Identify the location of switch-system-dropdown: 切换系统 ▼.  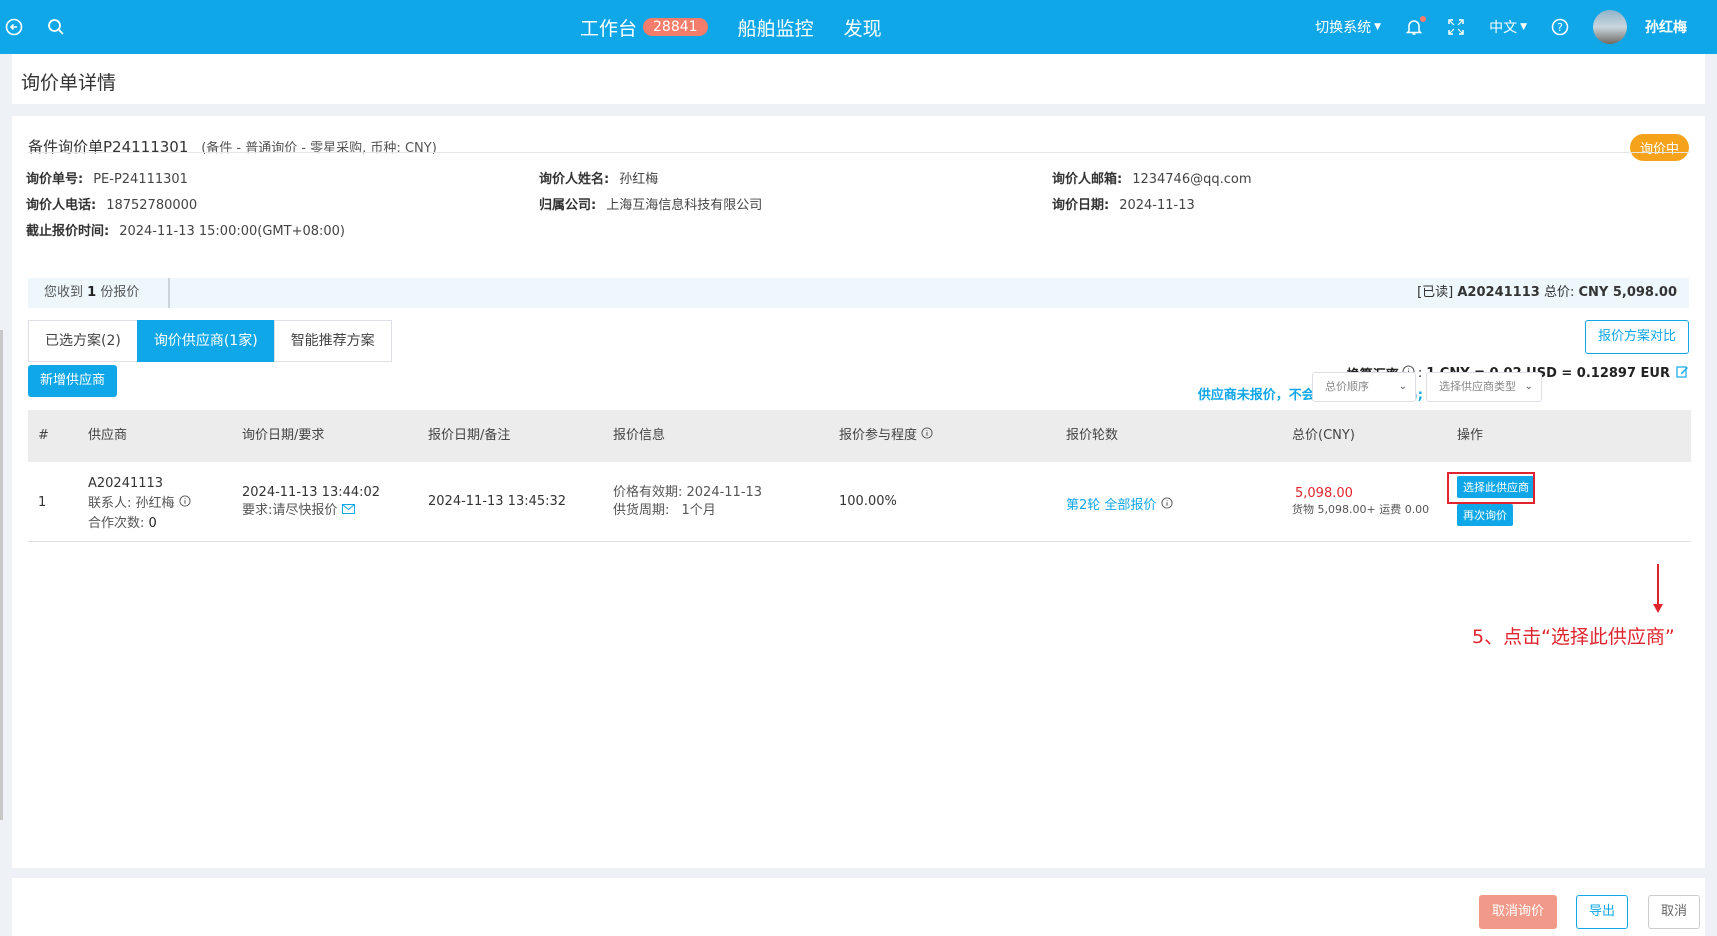
(1348, 27).